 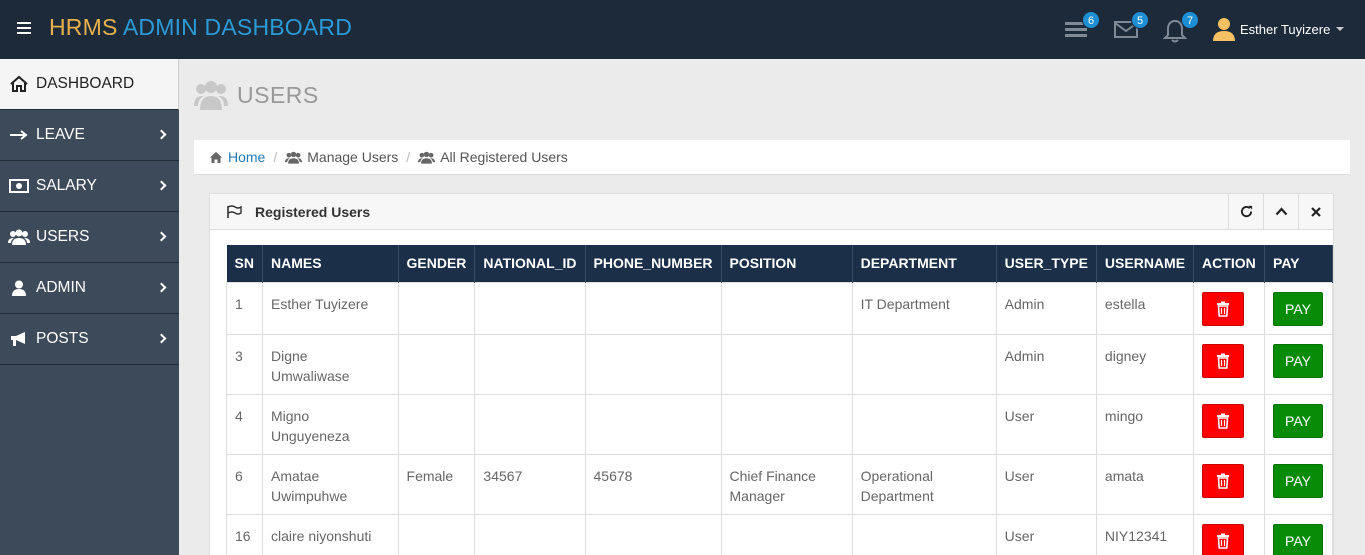 I want to click on sidebar-item-users: USERS, so click(x=89, y=237).